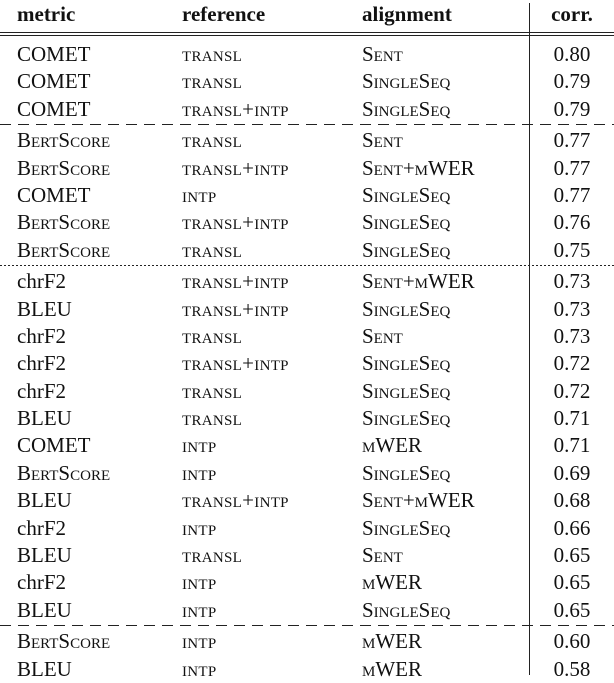  Describe the element at coordinates (572, 222) in the screenshot. I see `corr-cell: 0.76` at that location.